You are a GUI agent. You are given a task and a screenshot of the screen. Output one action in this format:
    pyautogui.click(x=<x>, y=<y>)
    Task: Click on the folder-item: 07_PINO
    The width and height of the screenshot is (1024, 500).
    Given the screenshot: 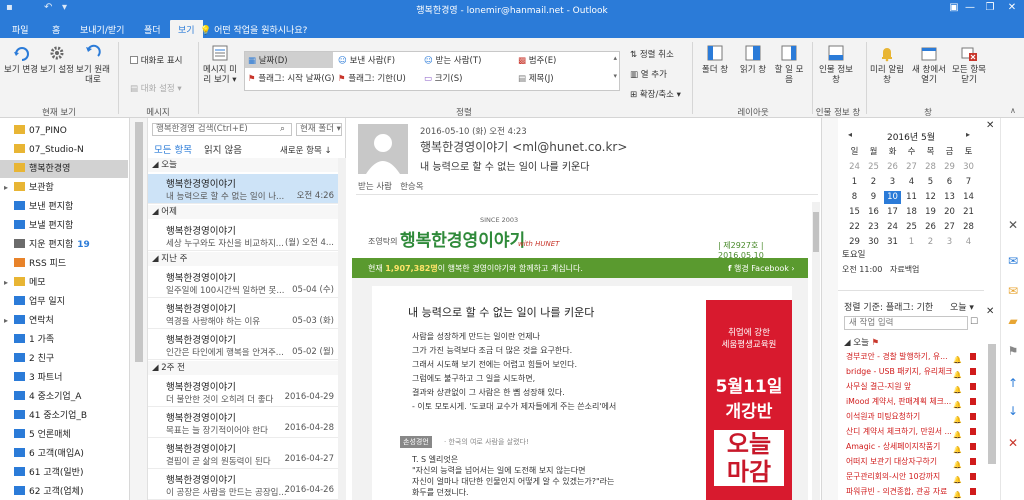 What is the action you would take?
    pyautogui.click(x=64, y=131)
    